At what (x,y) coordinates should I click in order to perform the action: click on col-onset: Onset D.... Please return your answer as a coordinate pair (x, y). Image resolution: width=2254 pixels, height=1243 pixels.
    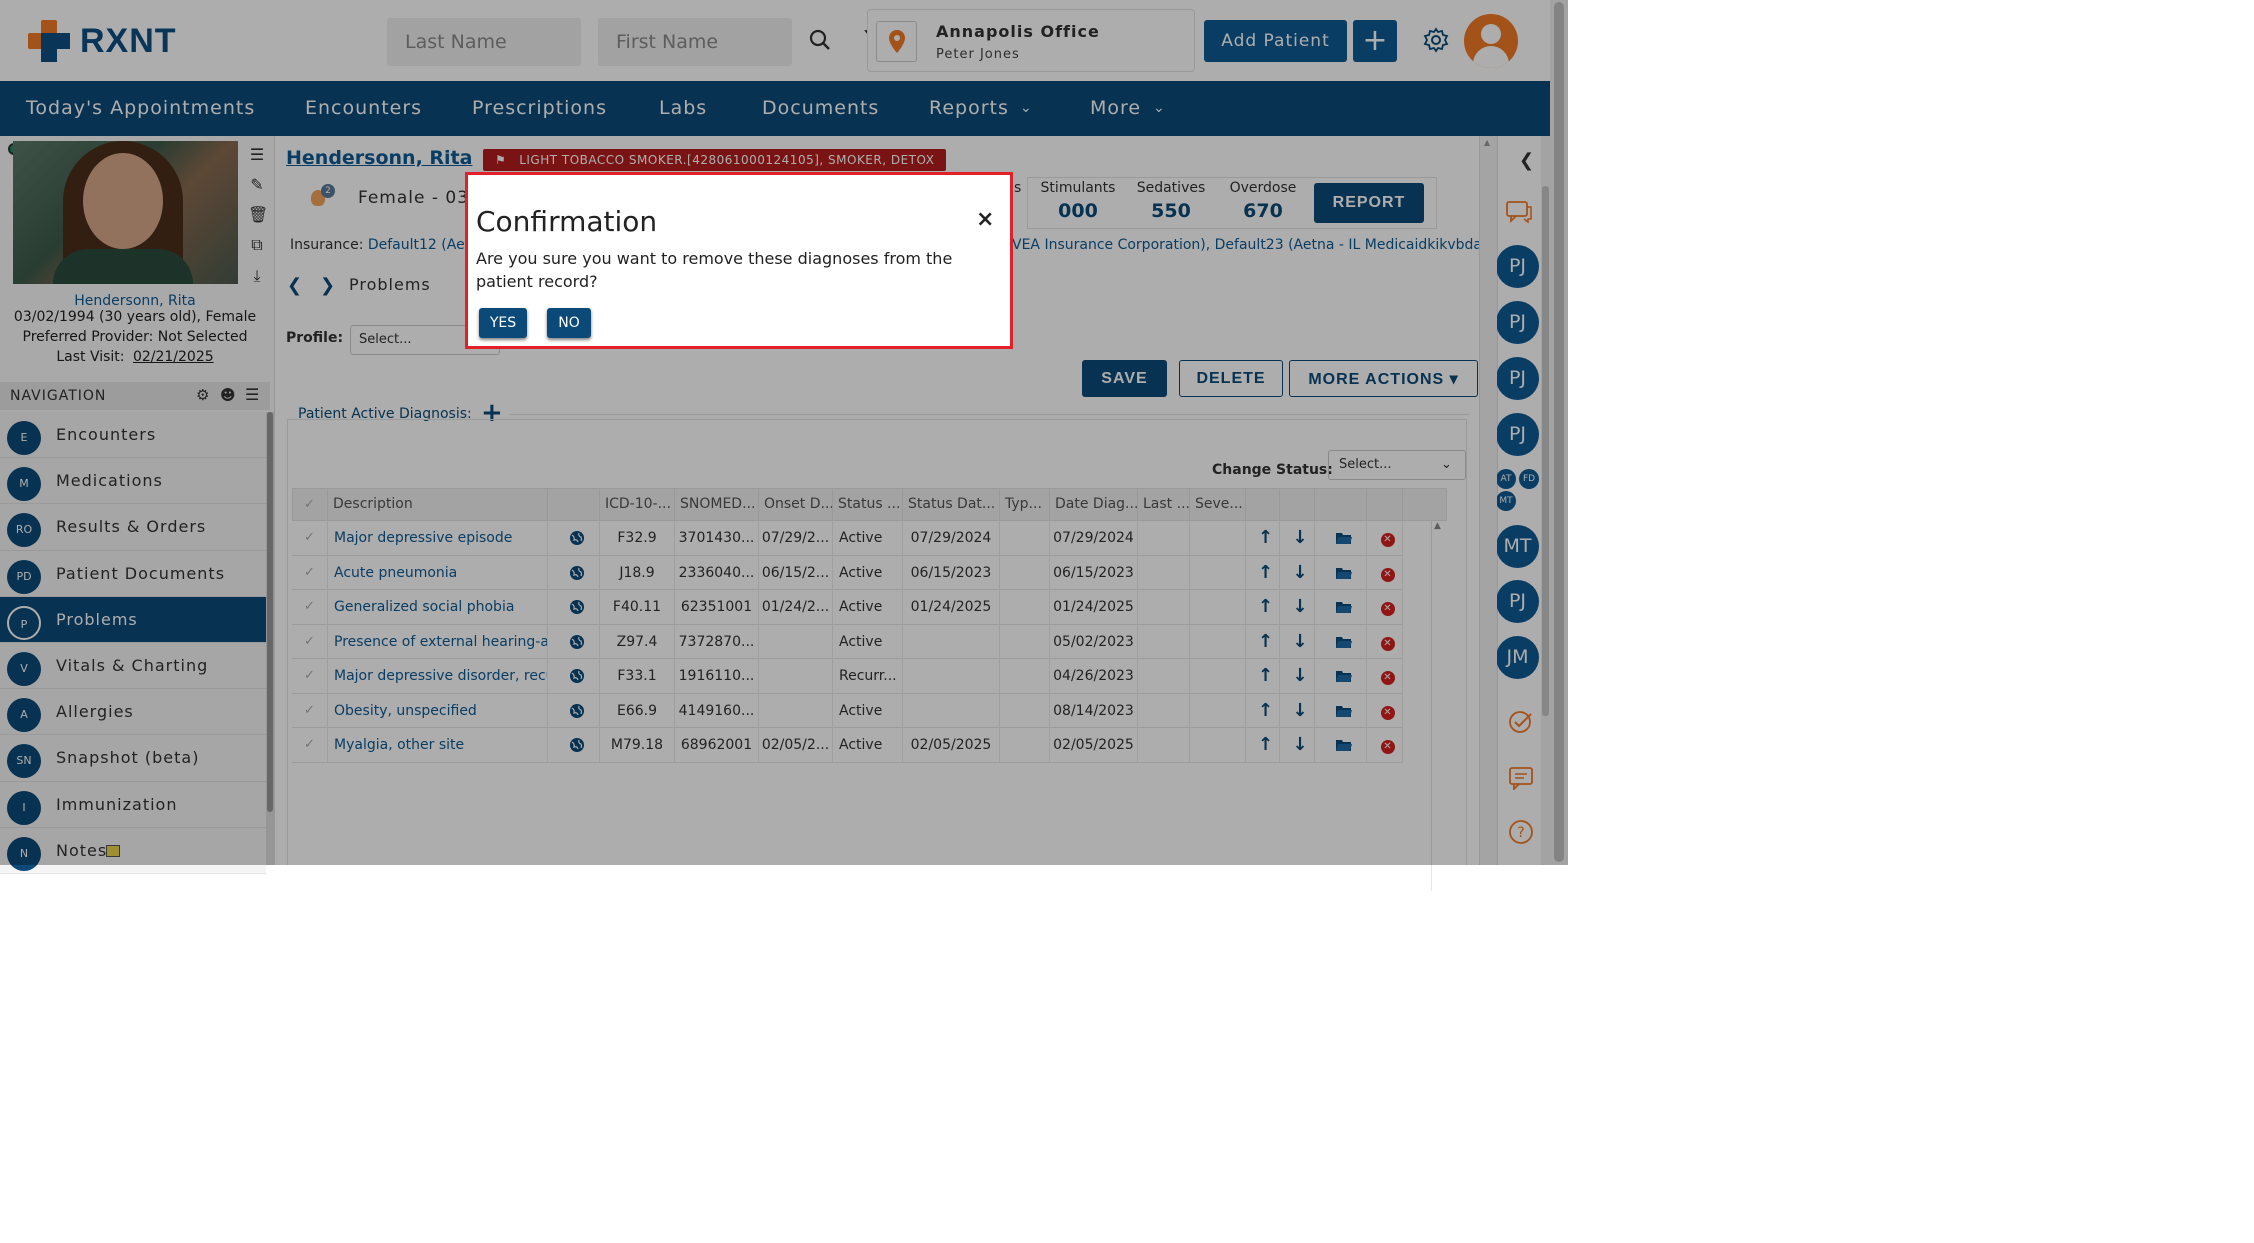
    Looking at the image, I should click on (796, 504).